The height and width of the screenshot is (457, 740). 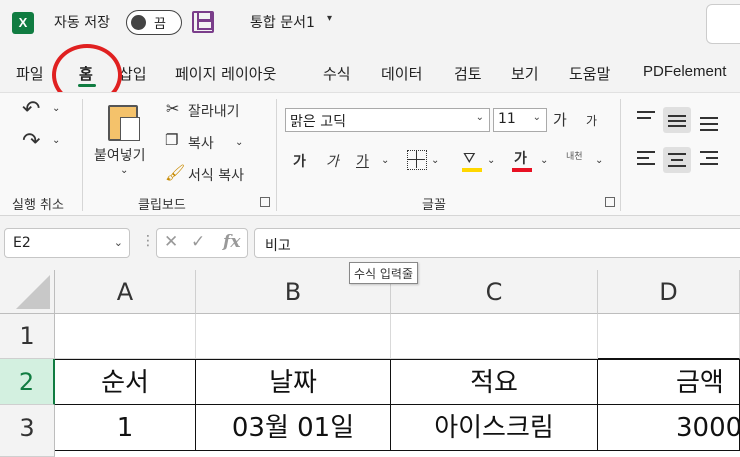 I want to click on formula-bar: E2 ⌄ ⋮ ✕ ✓ fx 비고, so click(x=370, y=244).